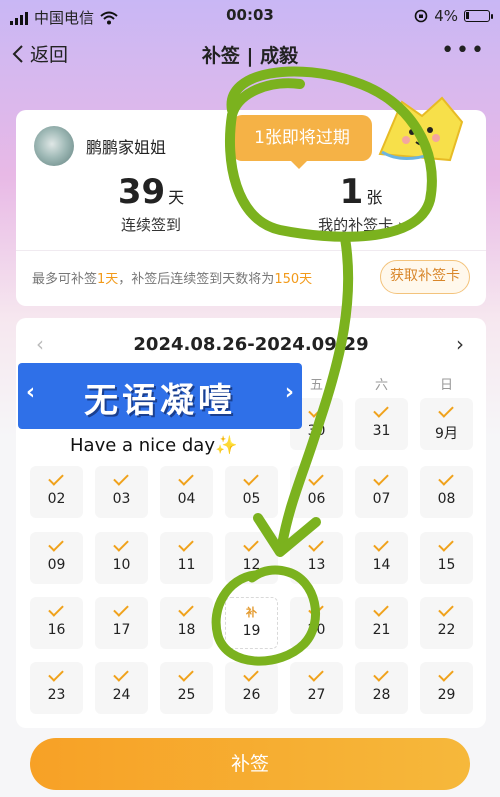 This screenshot has height=797, width=500. I want to click on day-number: 17, so click(121, 630).